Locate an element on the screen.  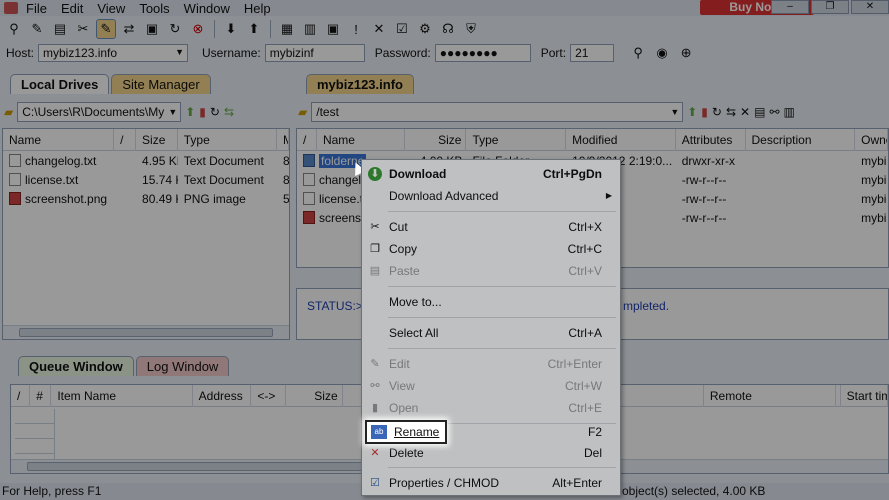
username-input: mybizinf is located at coordinates (314, 53).